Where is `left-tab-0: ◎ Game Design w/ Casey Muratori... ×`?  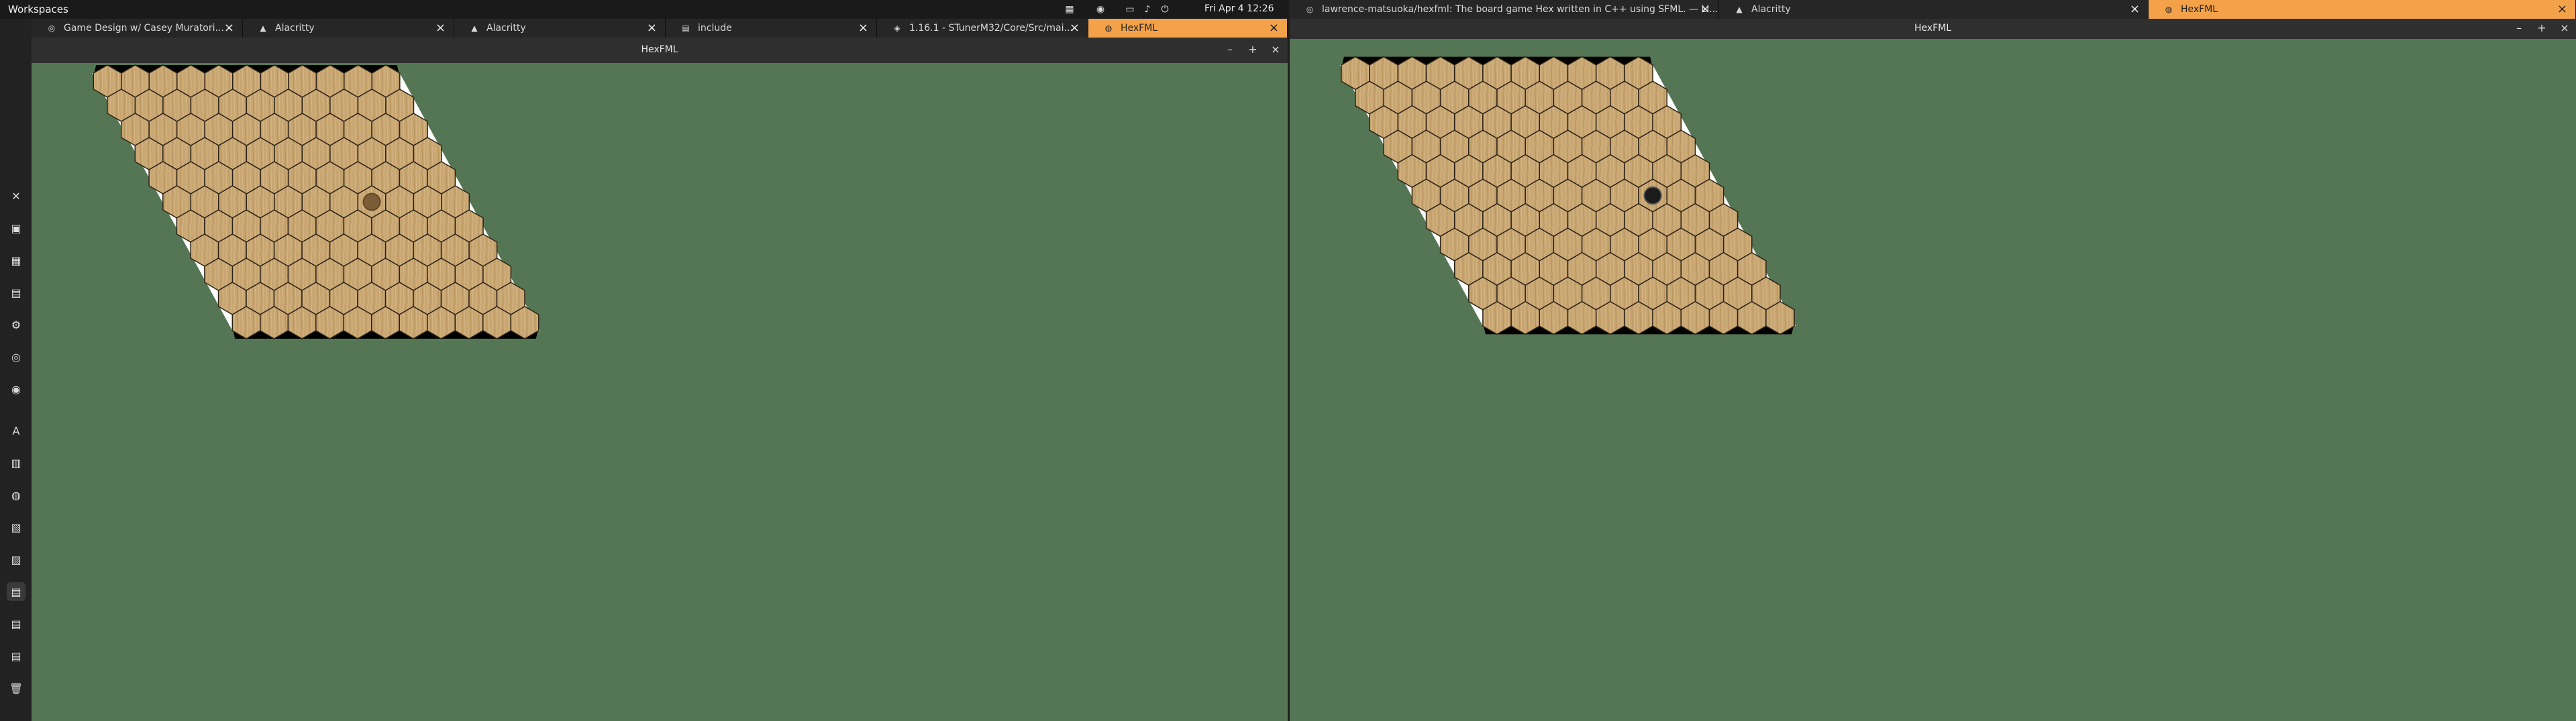
left-tab-0: ◎ Game Design w/ Casey Muratori... × is located at coordinates (137, 28).